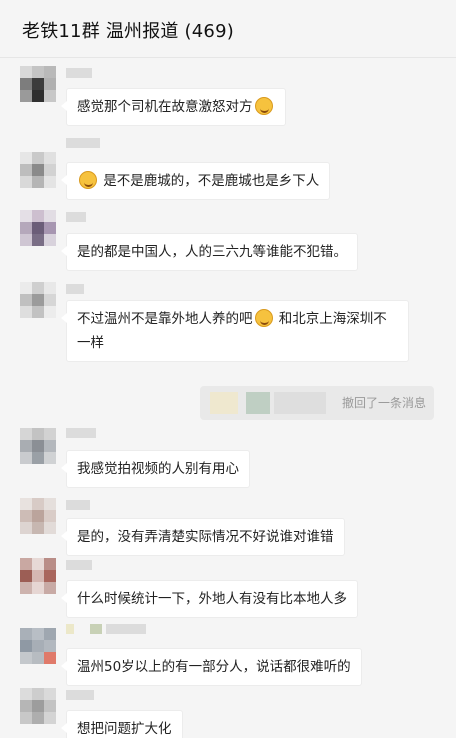 The image size is (456, 738). I want to click on message-bubble: 温州50岁以上的有一部分人，说话都很难听的, so click(211, 667).